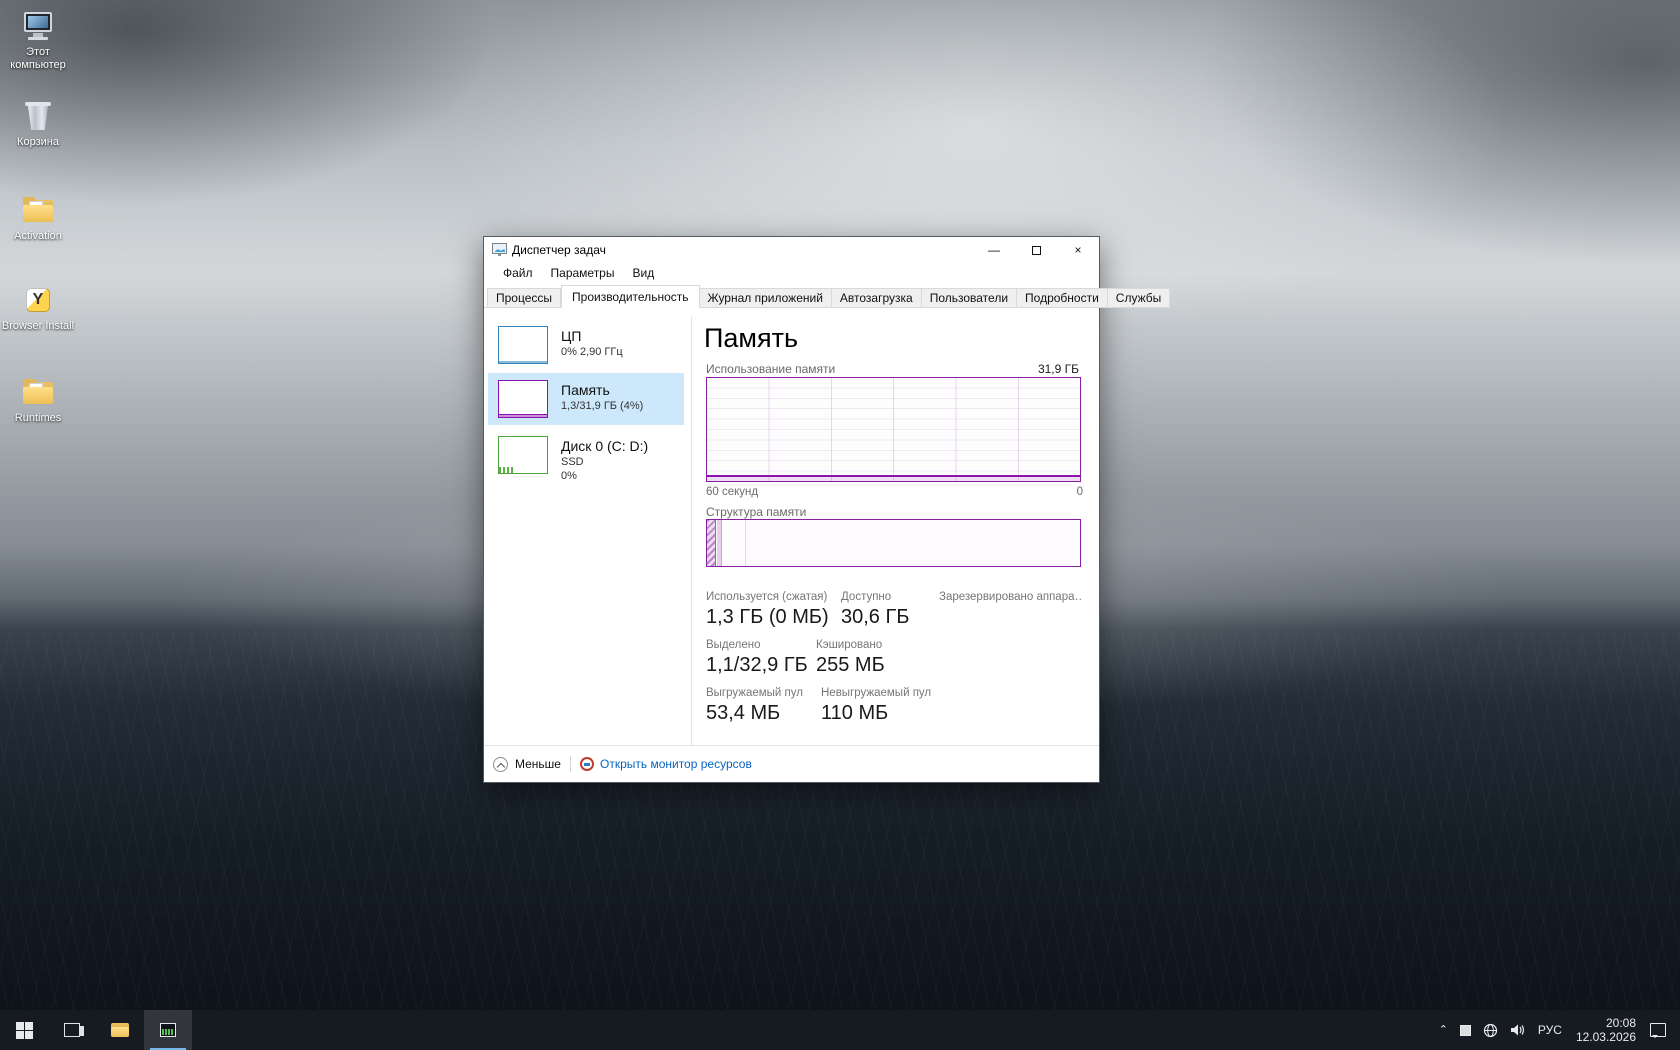  Describe the element at coordinates (850, 657) in the screenshot. I see `stat-cached: Кэшировано 255 МБ` at that location.